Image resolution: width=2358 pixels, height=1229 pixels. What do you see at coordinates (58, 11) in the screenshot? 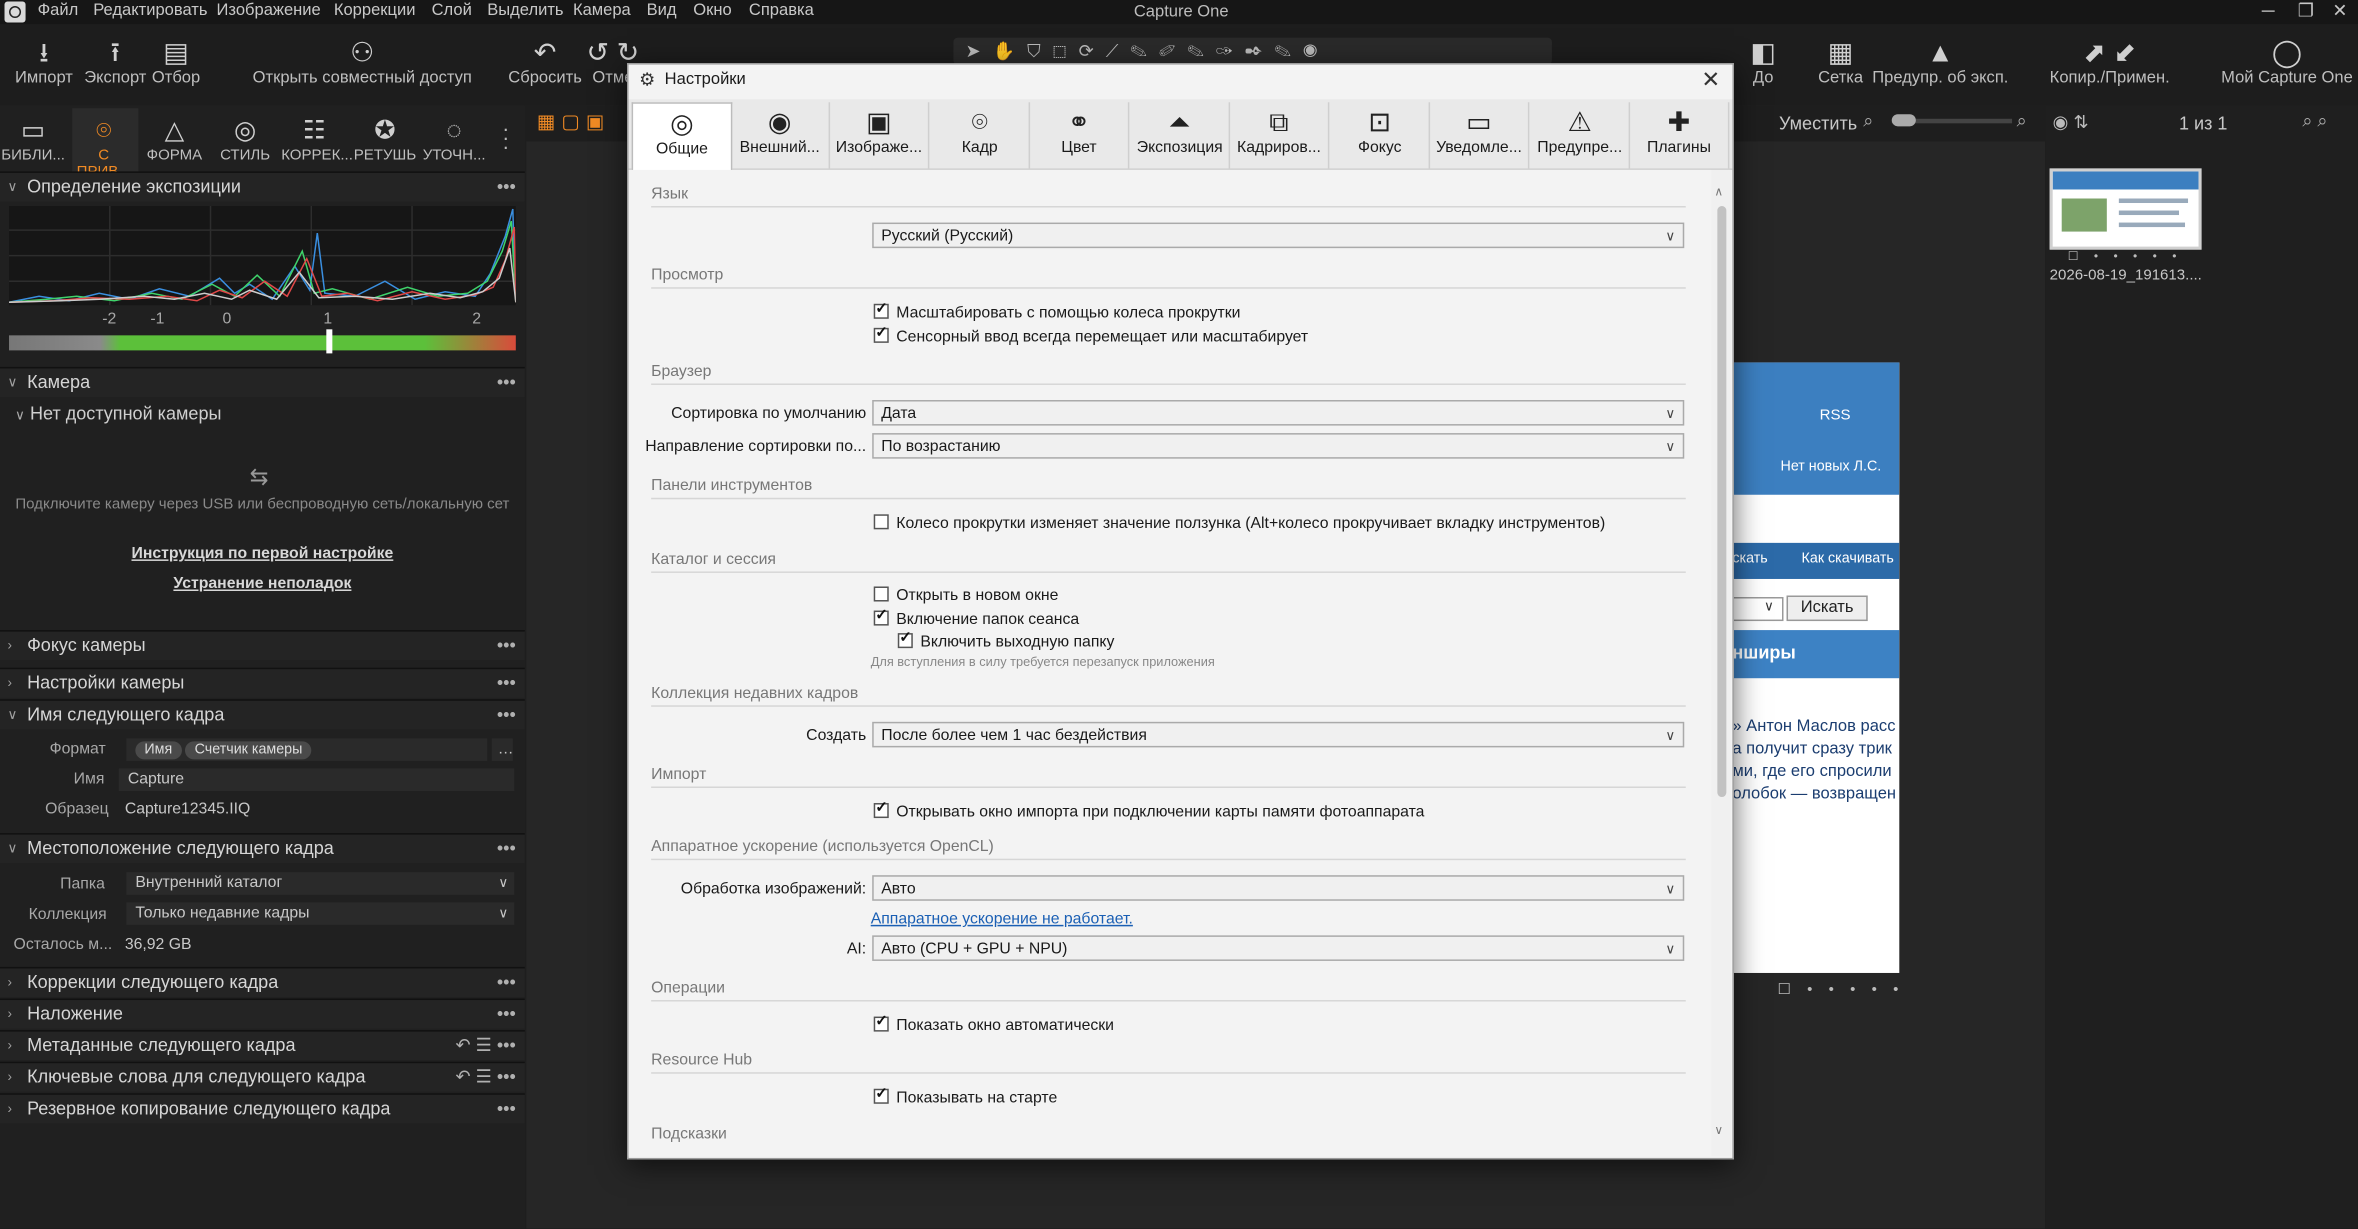
I see `menu-file: Файл` at bounding box center [58, 11].